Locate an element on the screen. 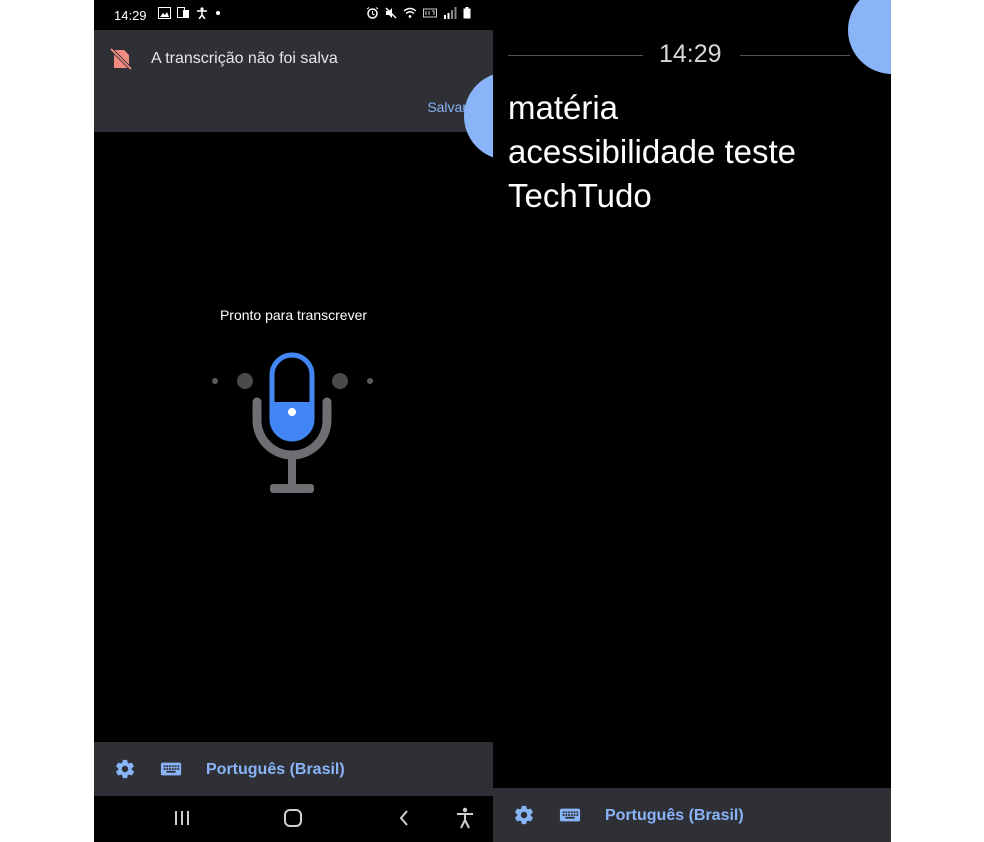 This screenshot has height=842, width=984. transcript-text: matéria acessibilidade teste TechTudo is located at coordinates (652, 151).